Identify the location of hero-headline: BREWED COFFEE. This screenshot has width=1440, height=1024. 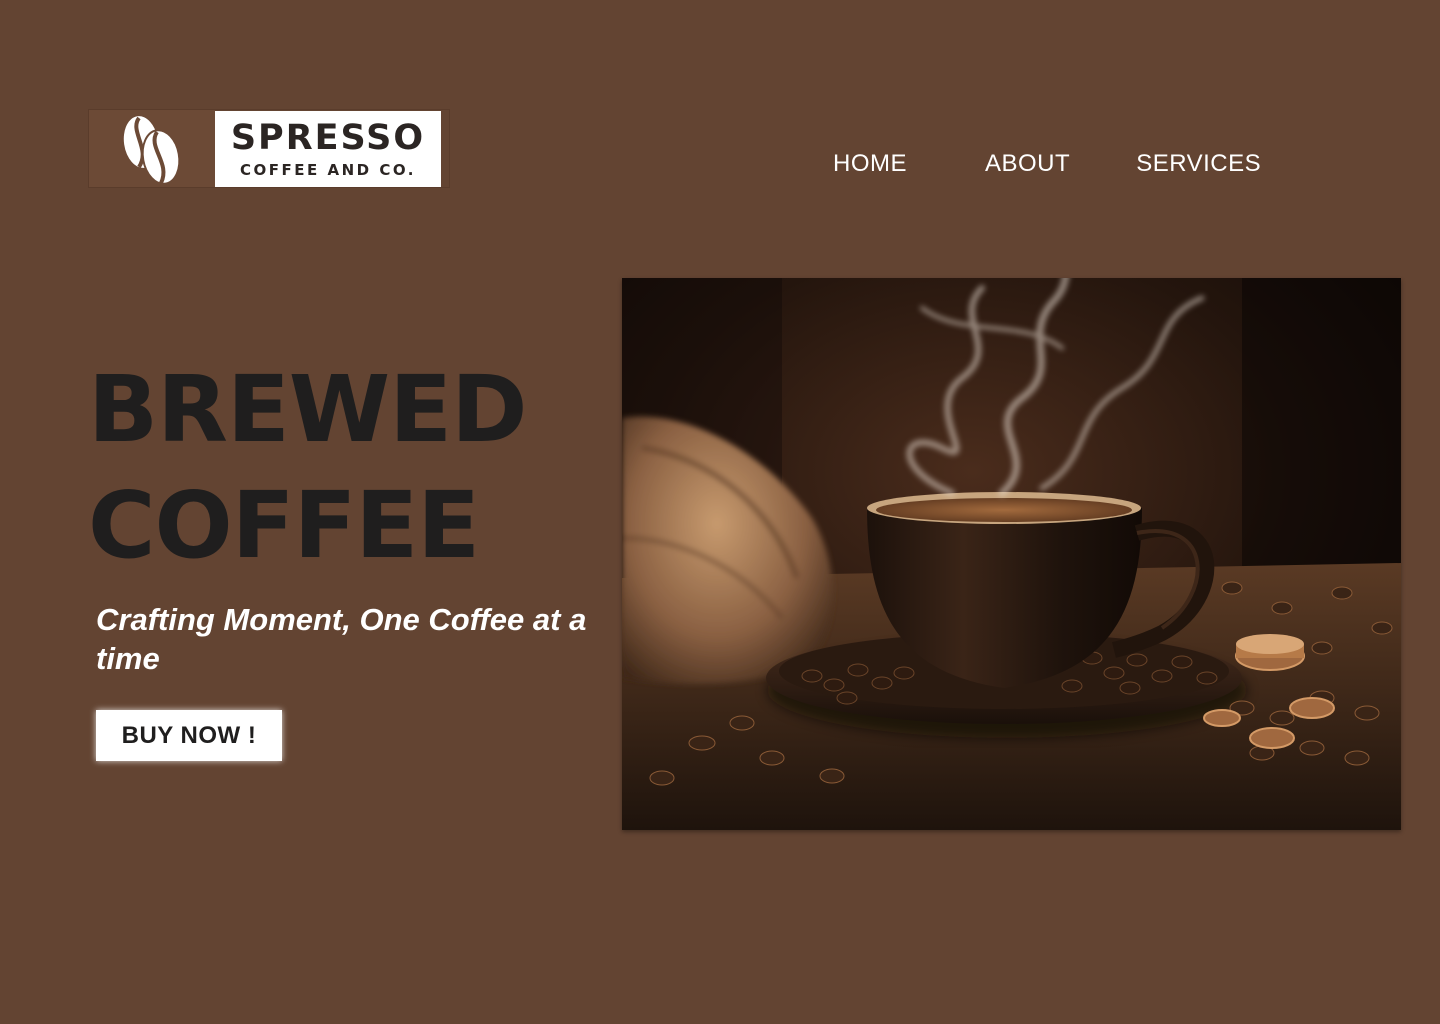
(308, 468).